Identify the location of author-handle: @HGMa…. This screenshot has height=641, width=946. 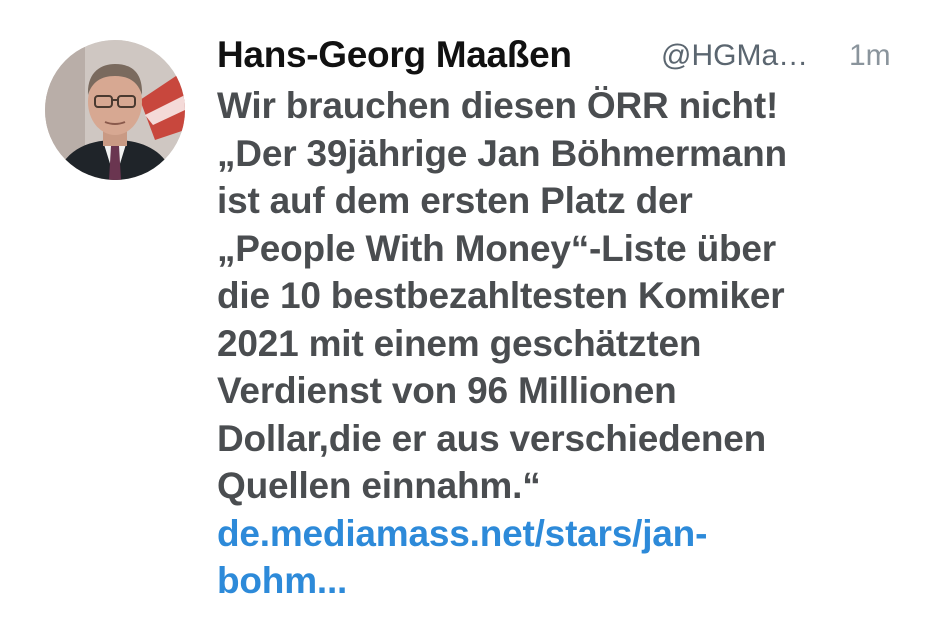
(734, 56).